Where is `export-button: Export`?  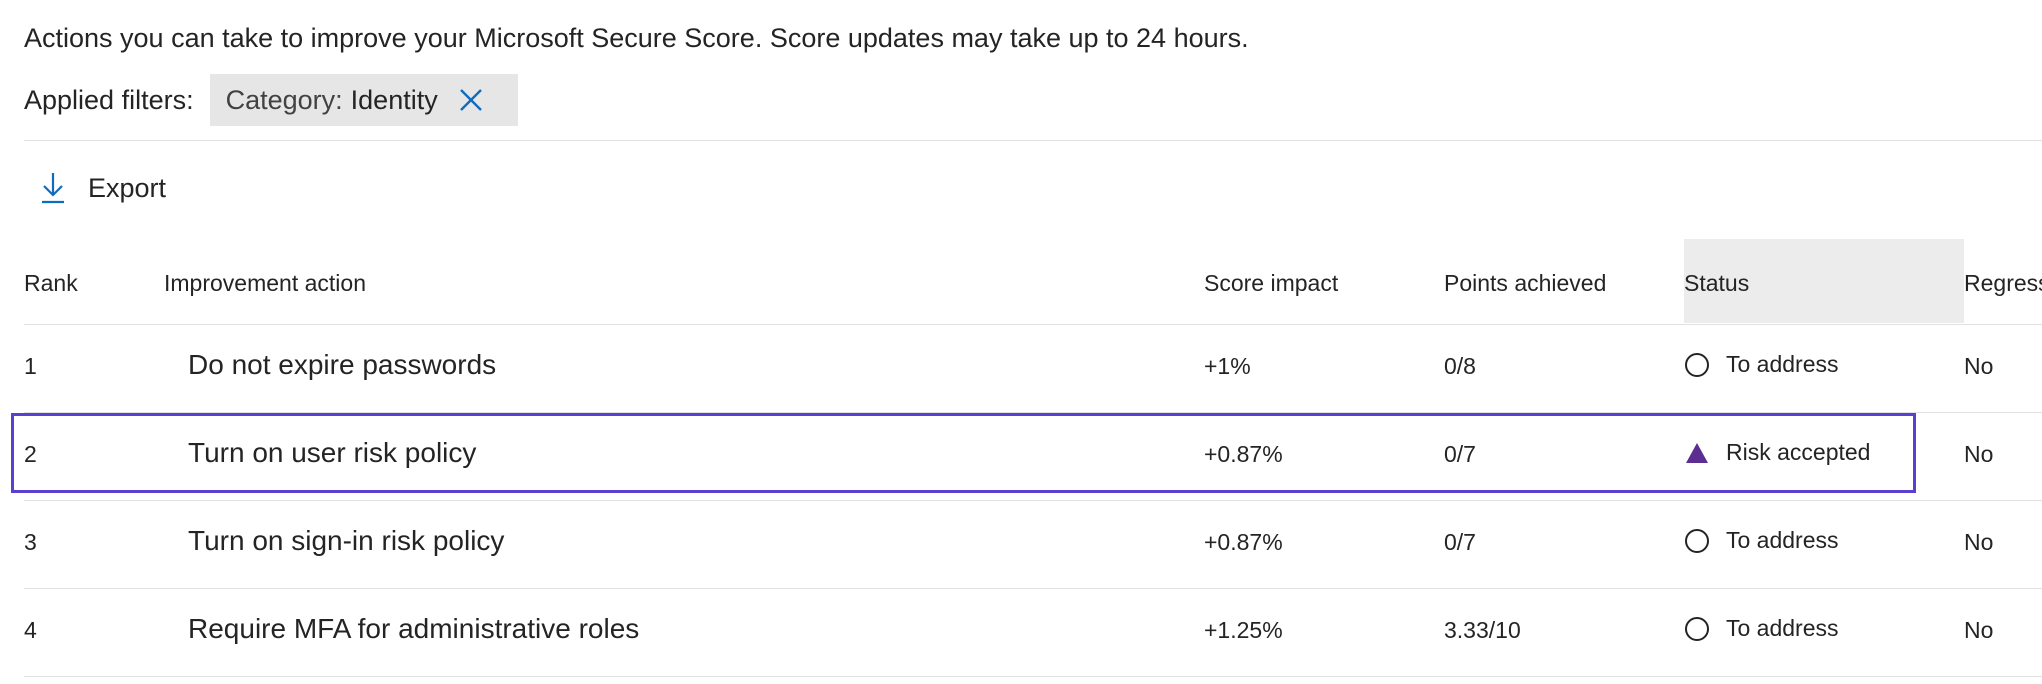
export-button: Export is located at coordinates (103, 188).